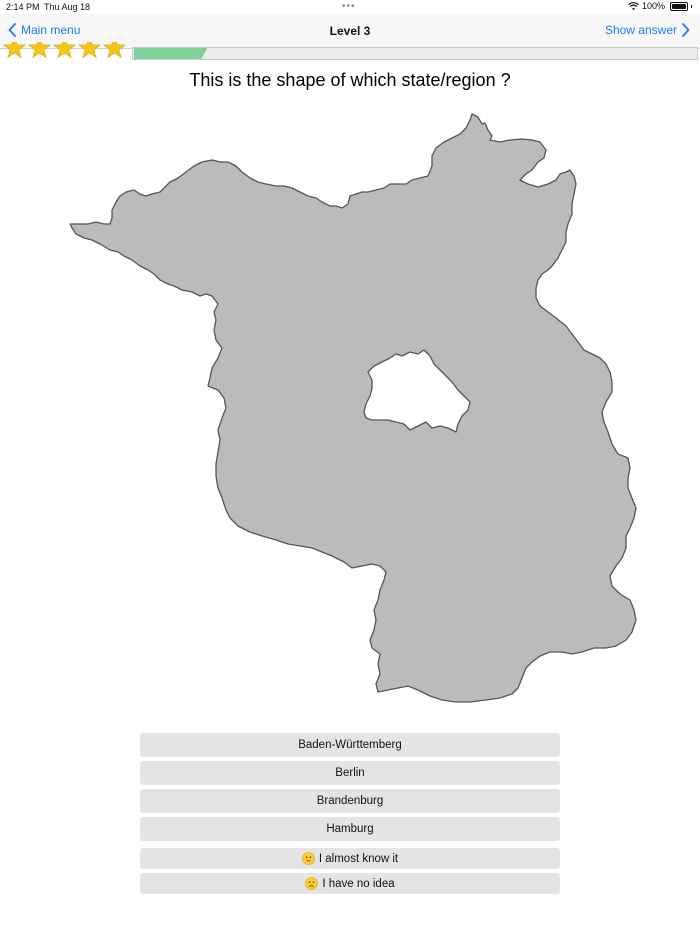 The width and height of the screenshot is (700, 934). I want to click on star-rating, so click(64, 50).